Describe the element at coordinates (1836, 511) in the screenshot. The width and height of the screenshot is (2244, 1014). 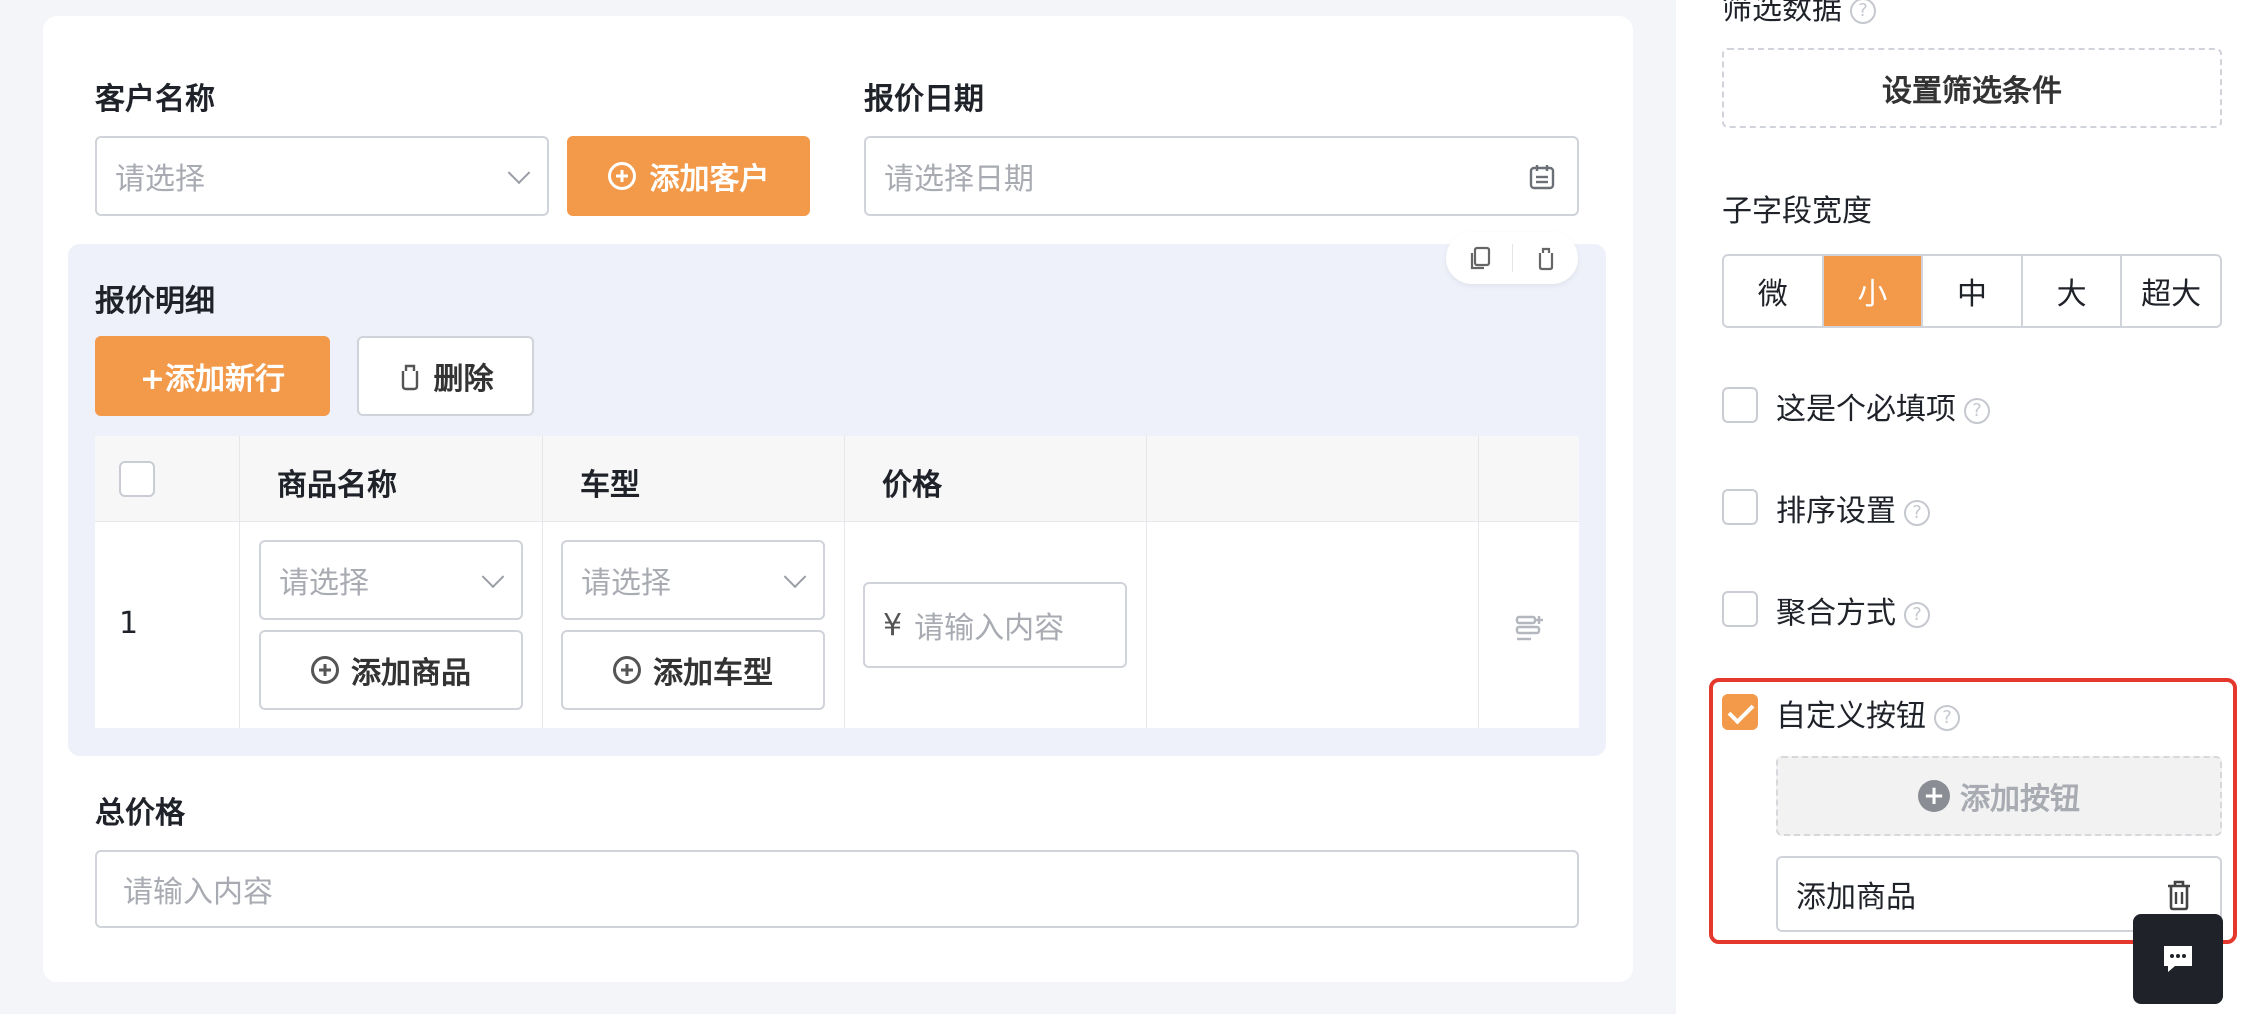
I see `sort-label: 排序设置` at that location.